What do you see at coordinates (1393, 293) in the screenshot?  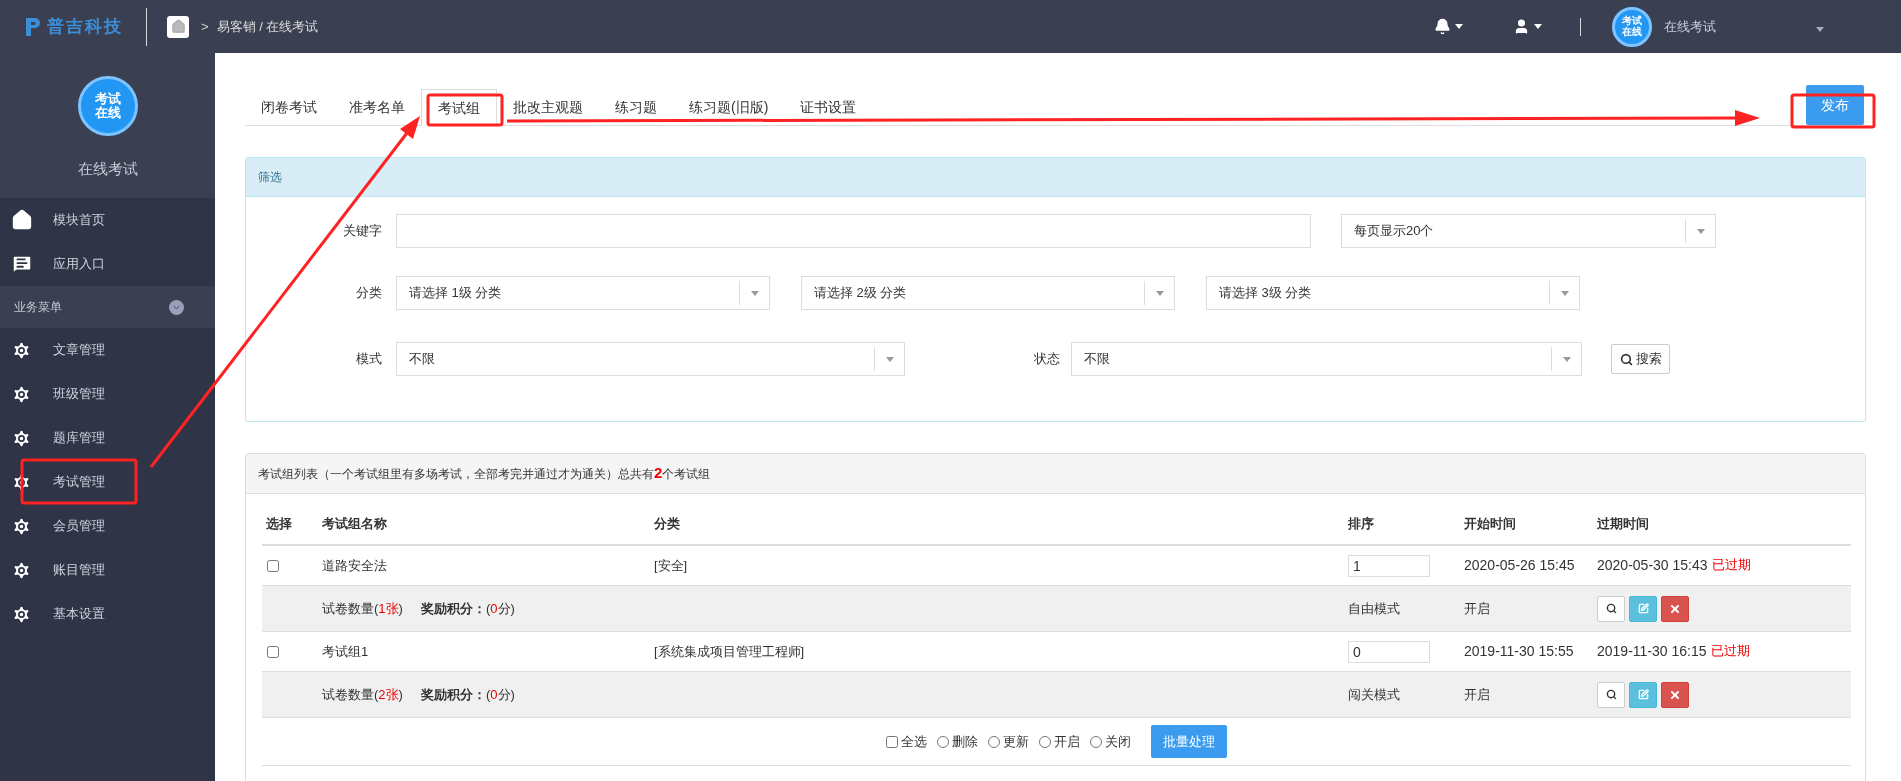 I see `select-field: 请选择 3级 分类` at bounding box center [1393, 293].